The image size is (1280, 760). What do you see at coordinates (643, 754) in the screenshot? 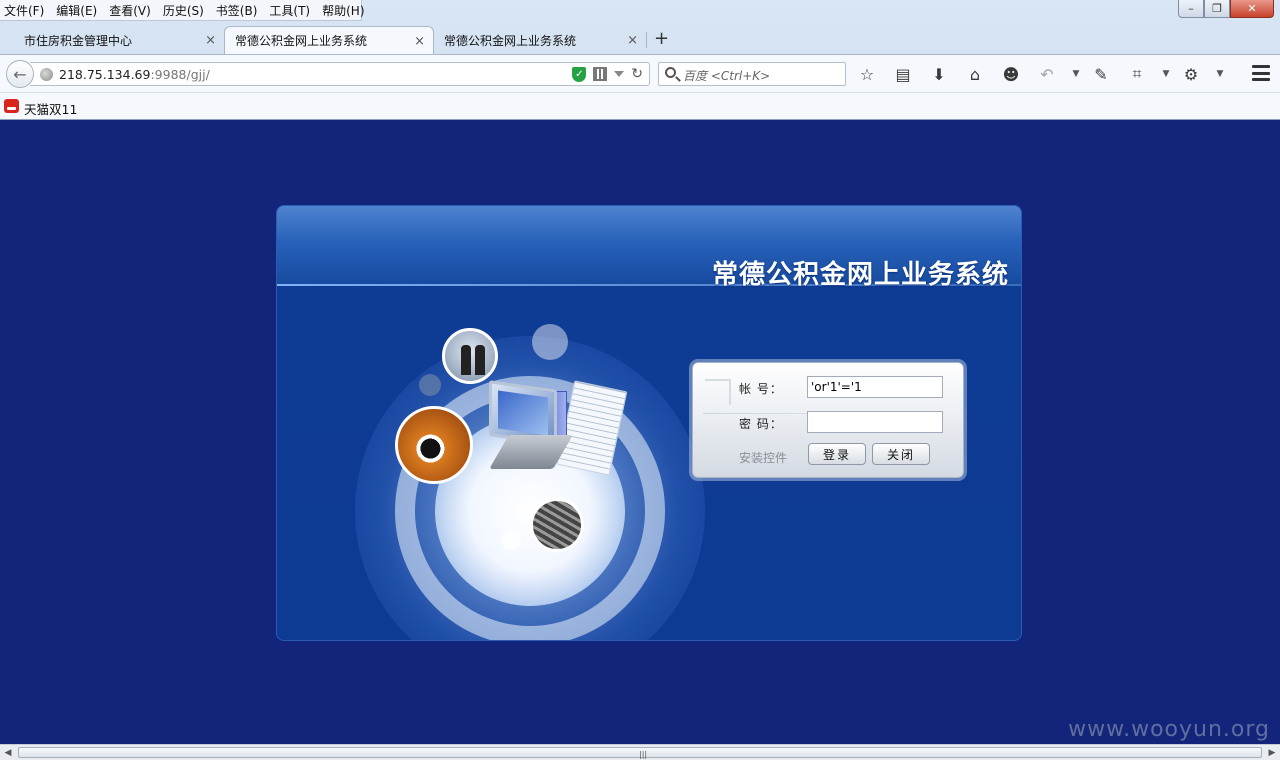
I see `grip-icon: |||` at bounding box center [643, 754].